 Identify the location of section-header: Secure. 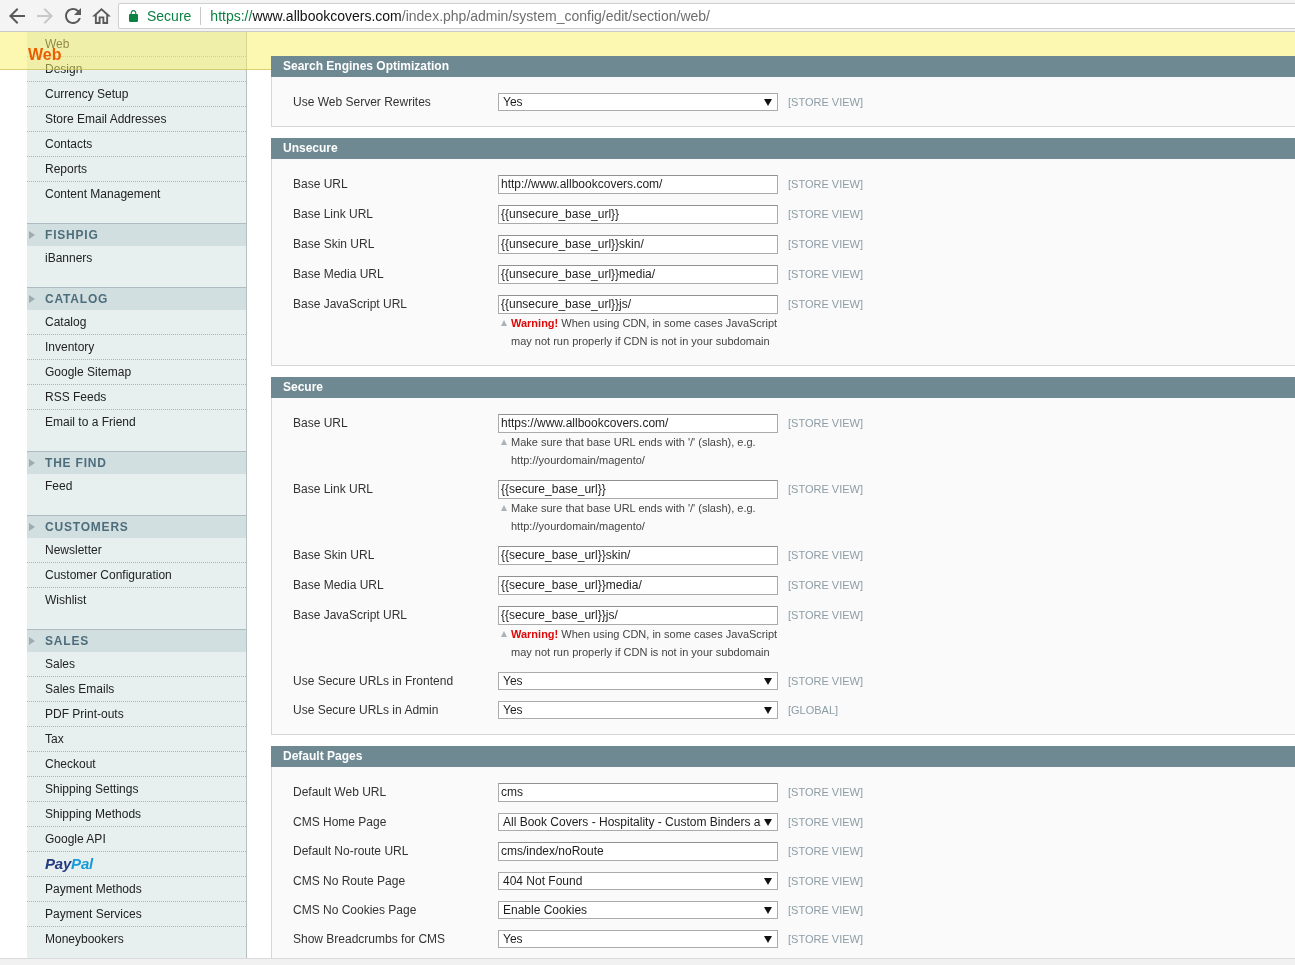
(783, 387).